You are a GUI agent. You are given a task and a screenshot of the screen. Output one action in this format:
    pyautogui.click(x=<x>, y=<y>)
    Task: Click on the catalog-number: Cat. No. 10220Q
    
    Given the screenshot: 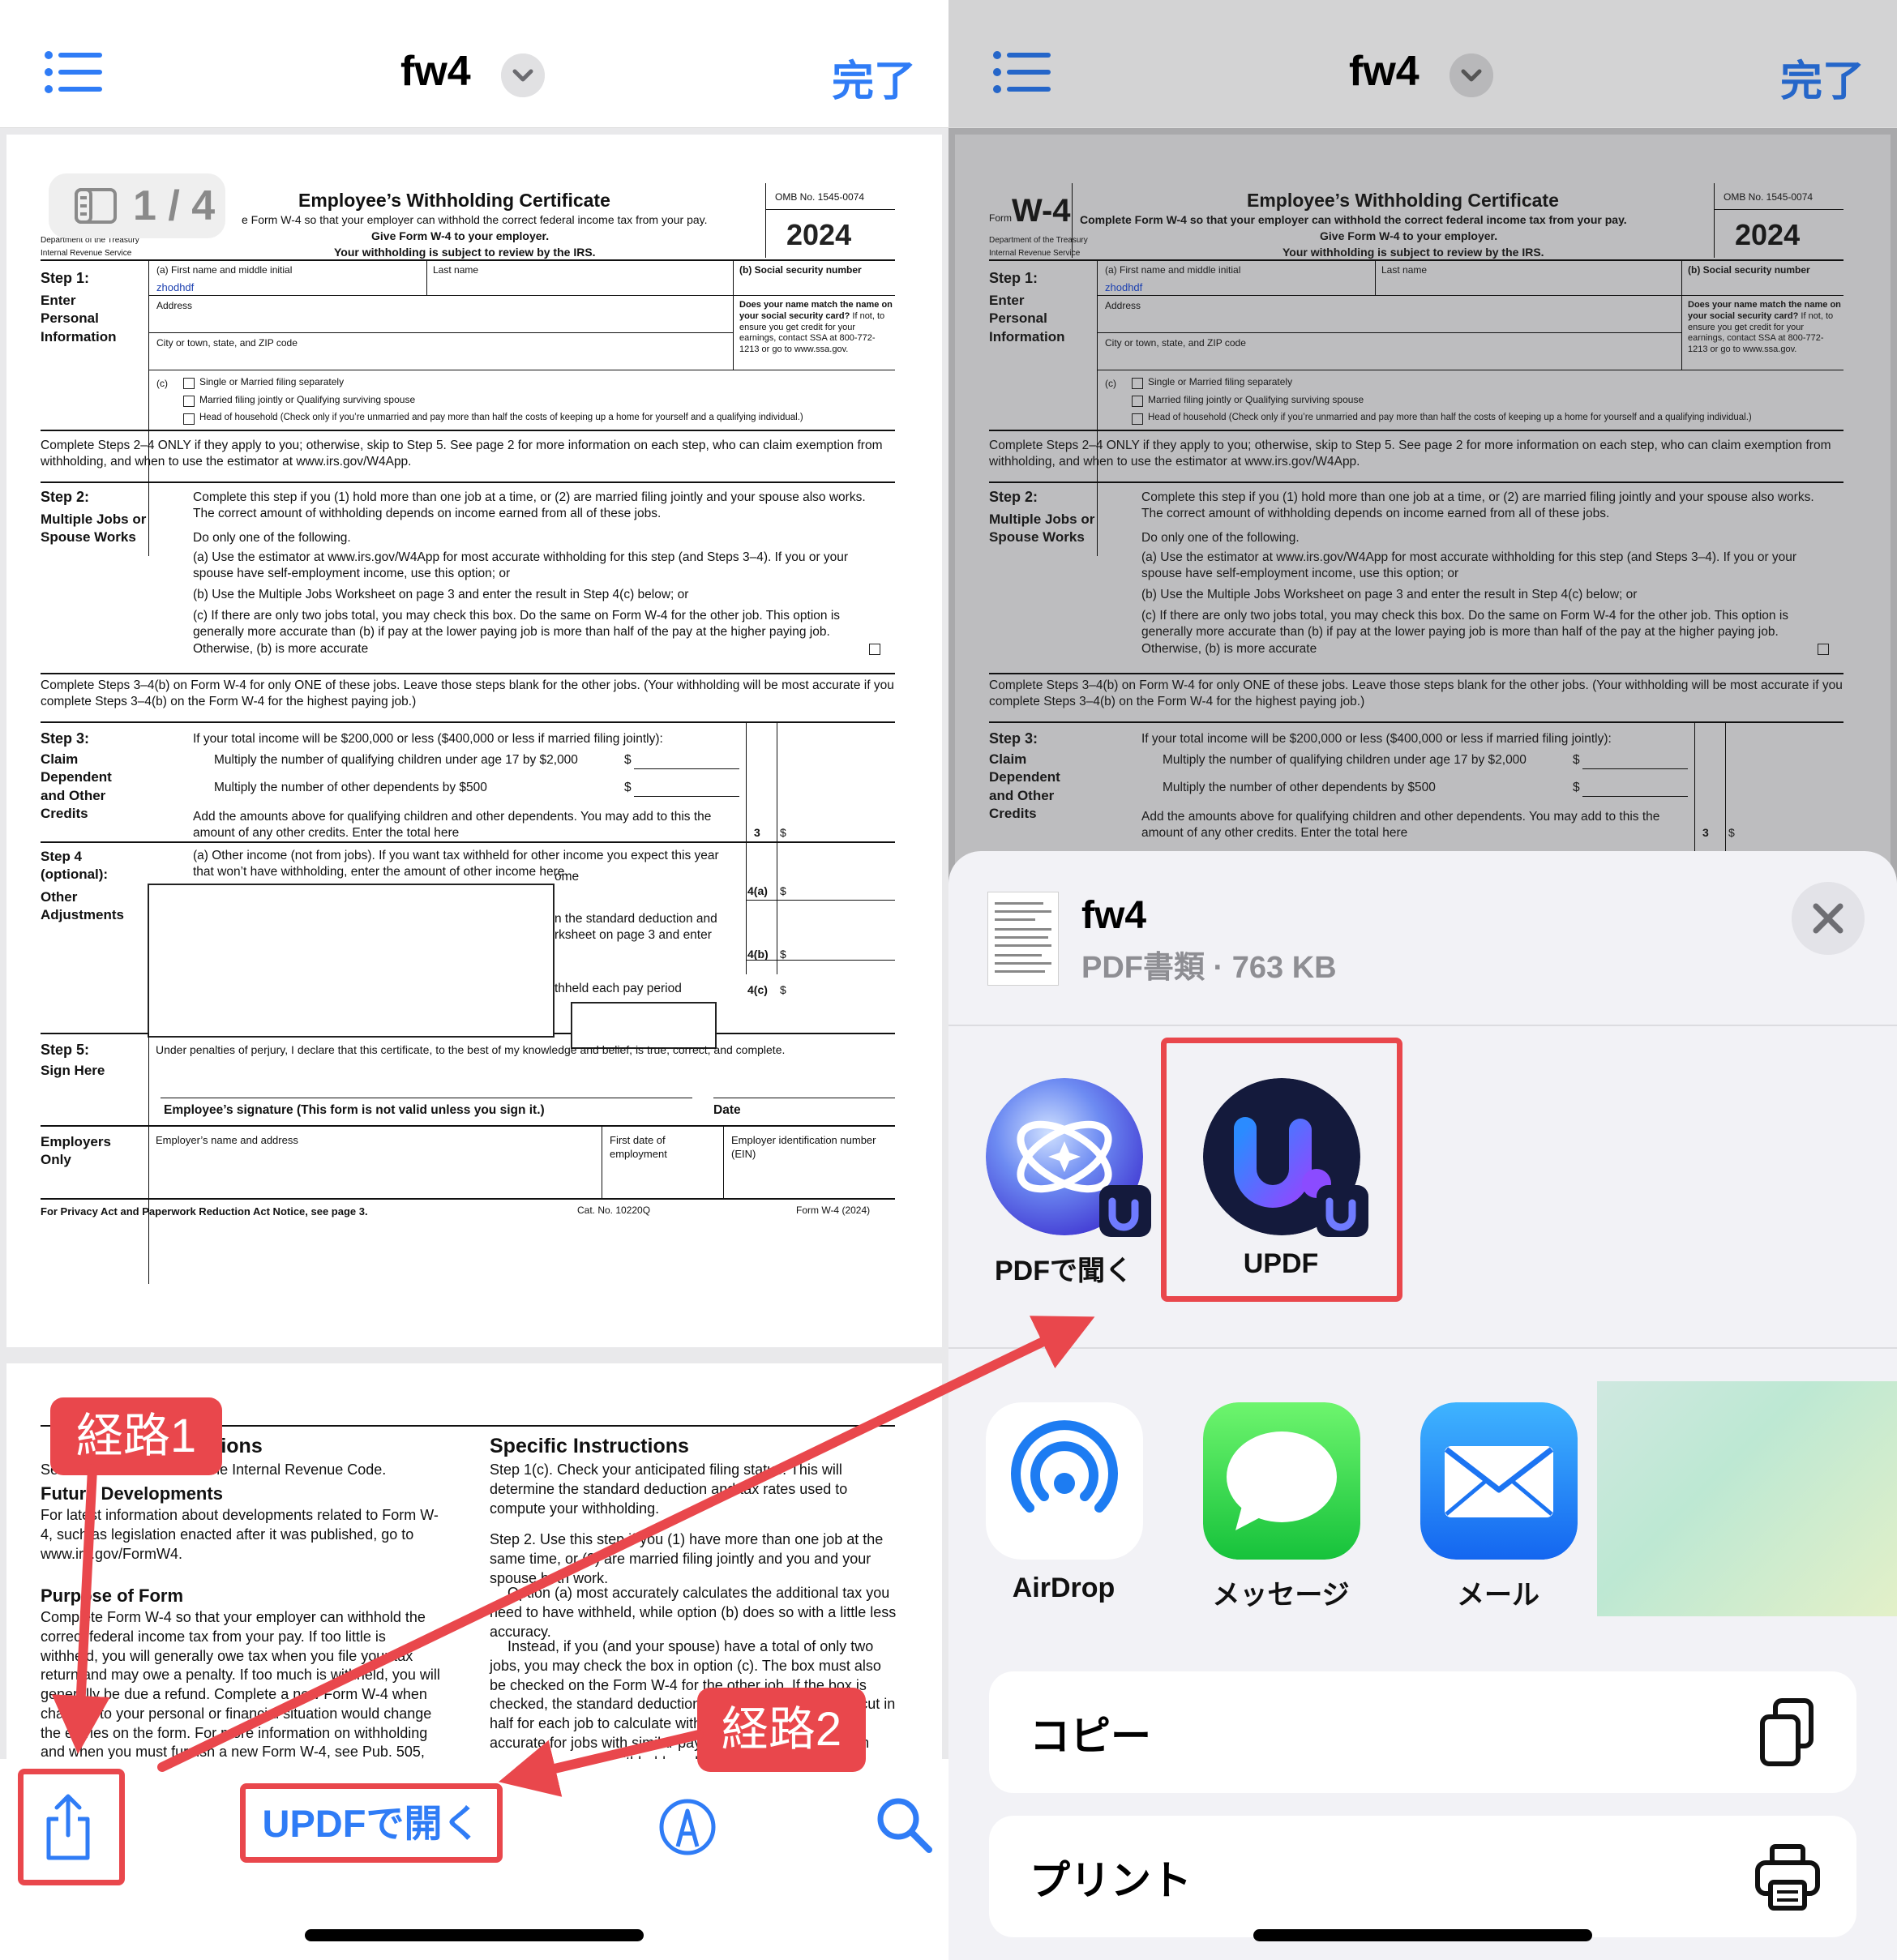 What is the action you would take?
    pyautogui.click(x=614, y=1210)
    